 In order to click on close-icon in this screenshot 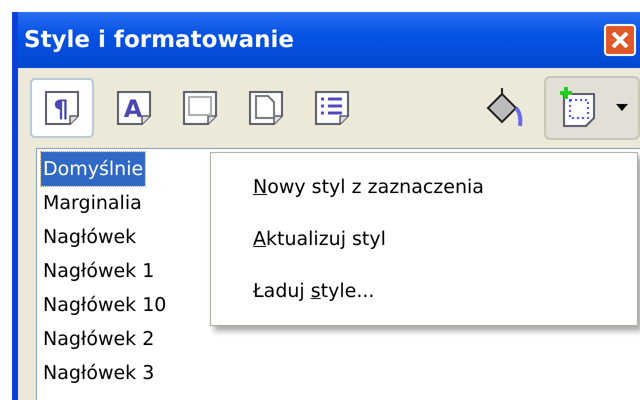, I will do `click(620, 40)`.